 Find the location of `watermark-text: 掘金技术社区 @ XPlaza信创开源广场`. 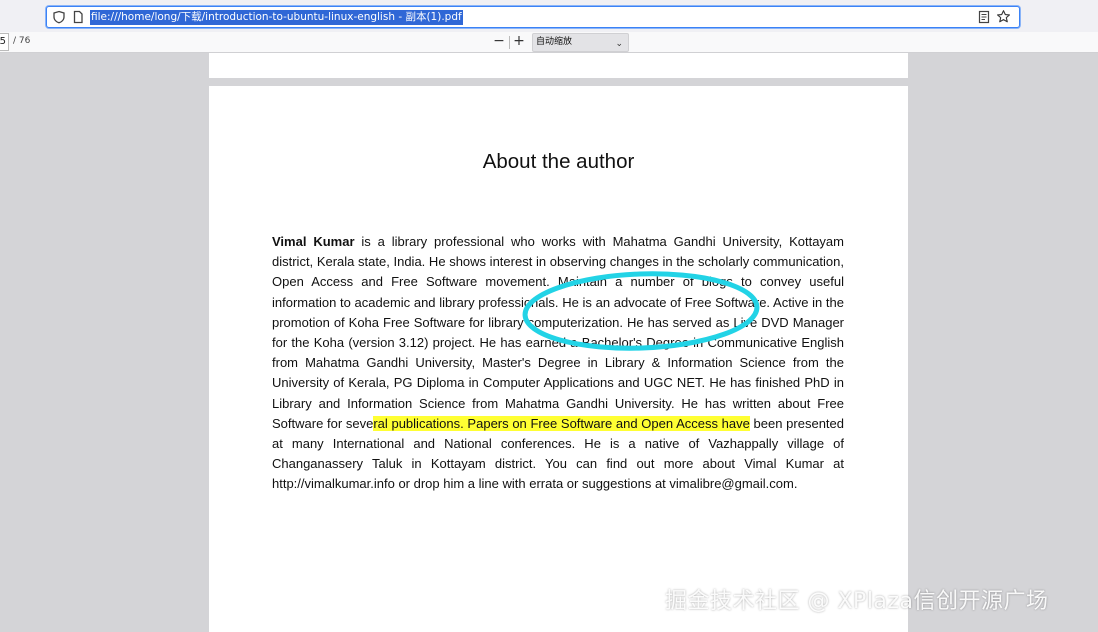

watermark-text: 掘金技术社区 @ XPlaza信创开源广场 is located at coordinates (857, 601).